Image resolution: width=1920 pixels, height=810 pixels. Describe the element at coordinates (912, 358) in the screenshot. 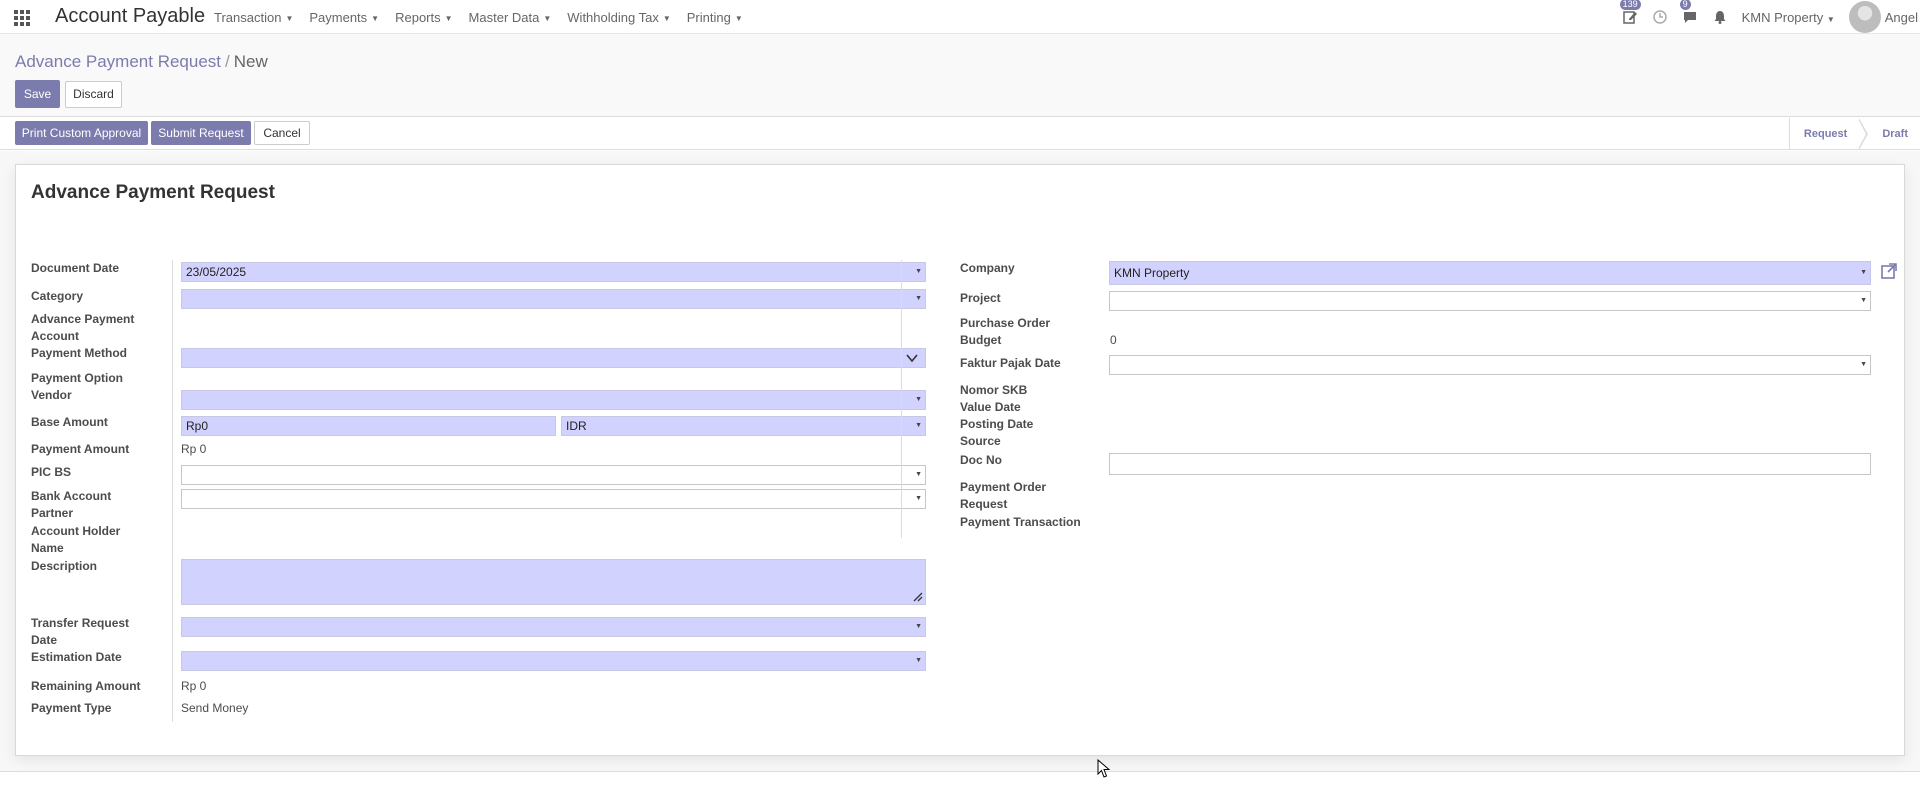

I see `chevron-down-icon` at that location.